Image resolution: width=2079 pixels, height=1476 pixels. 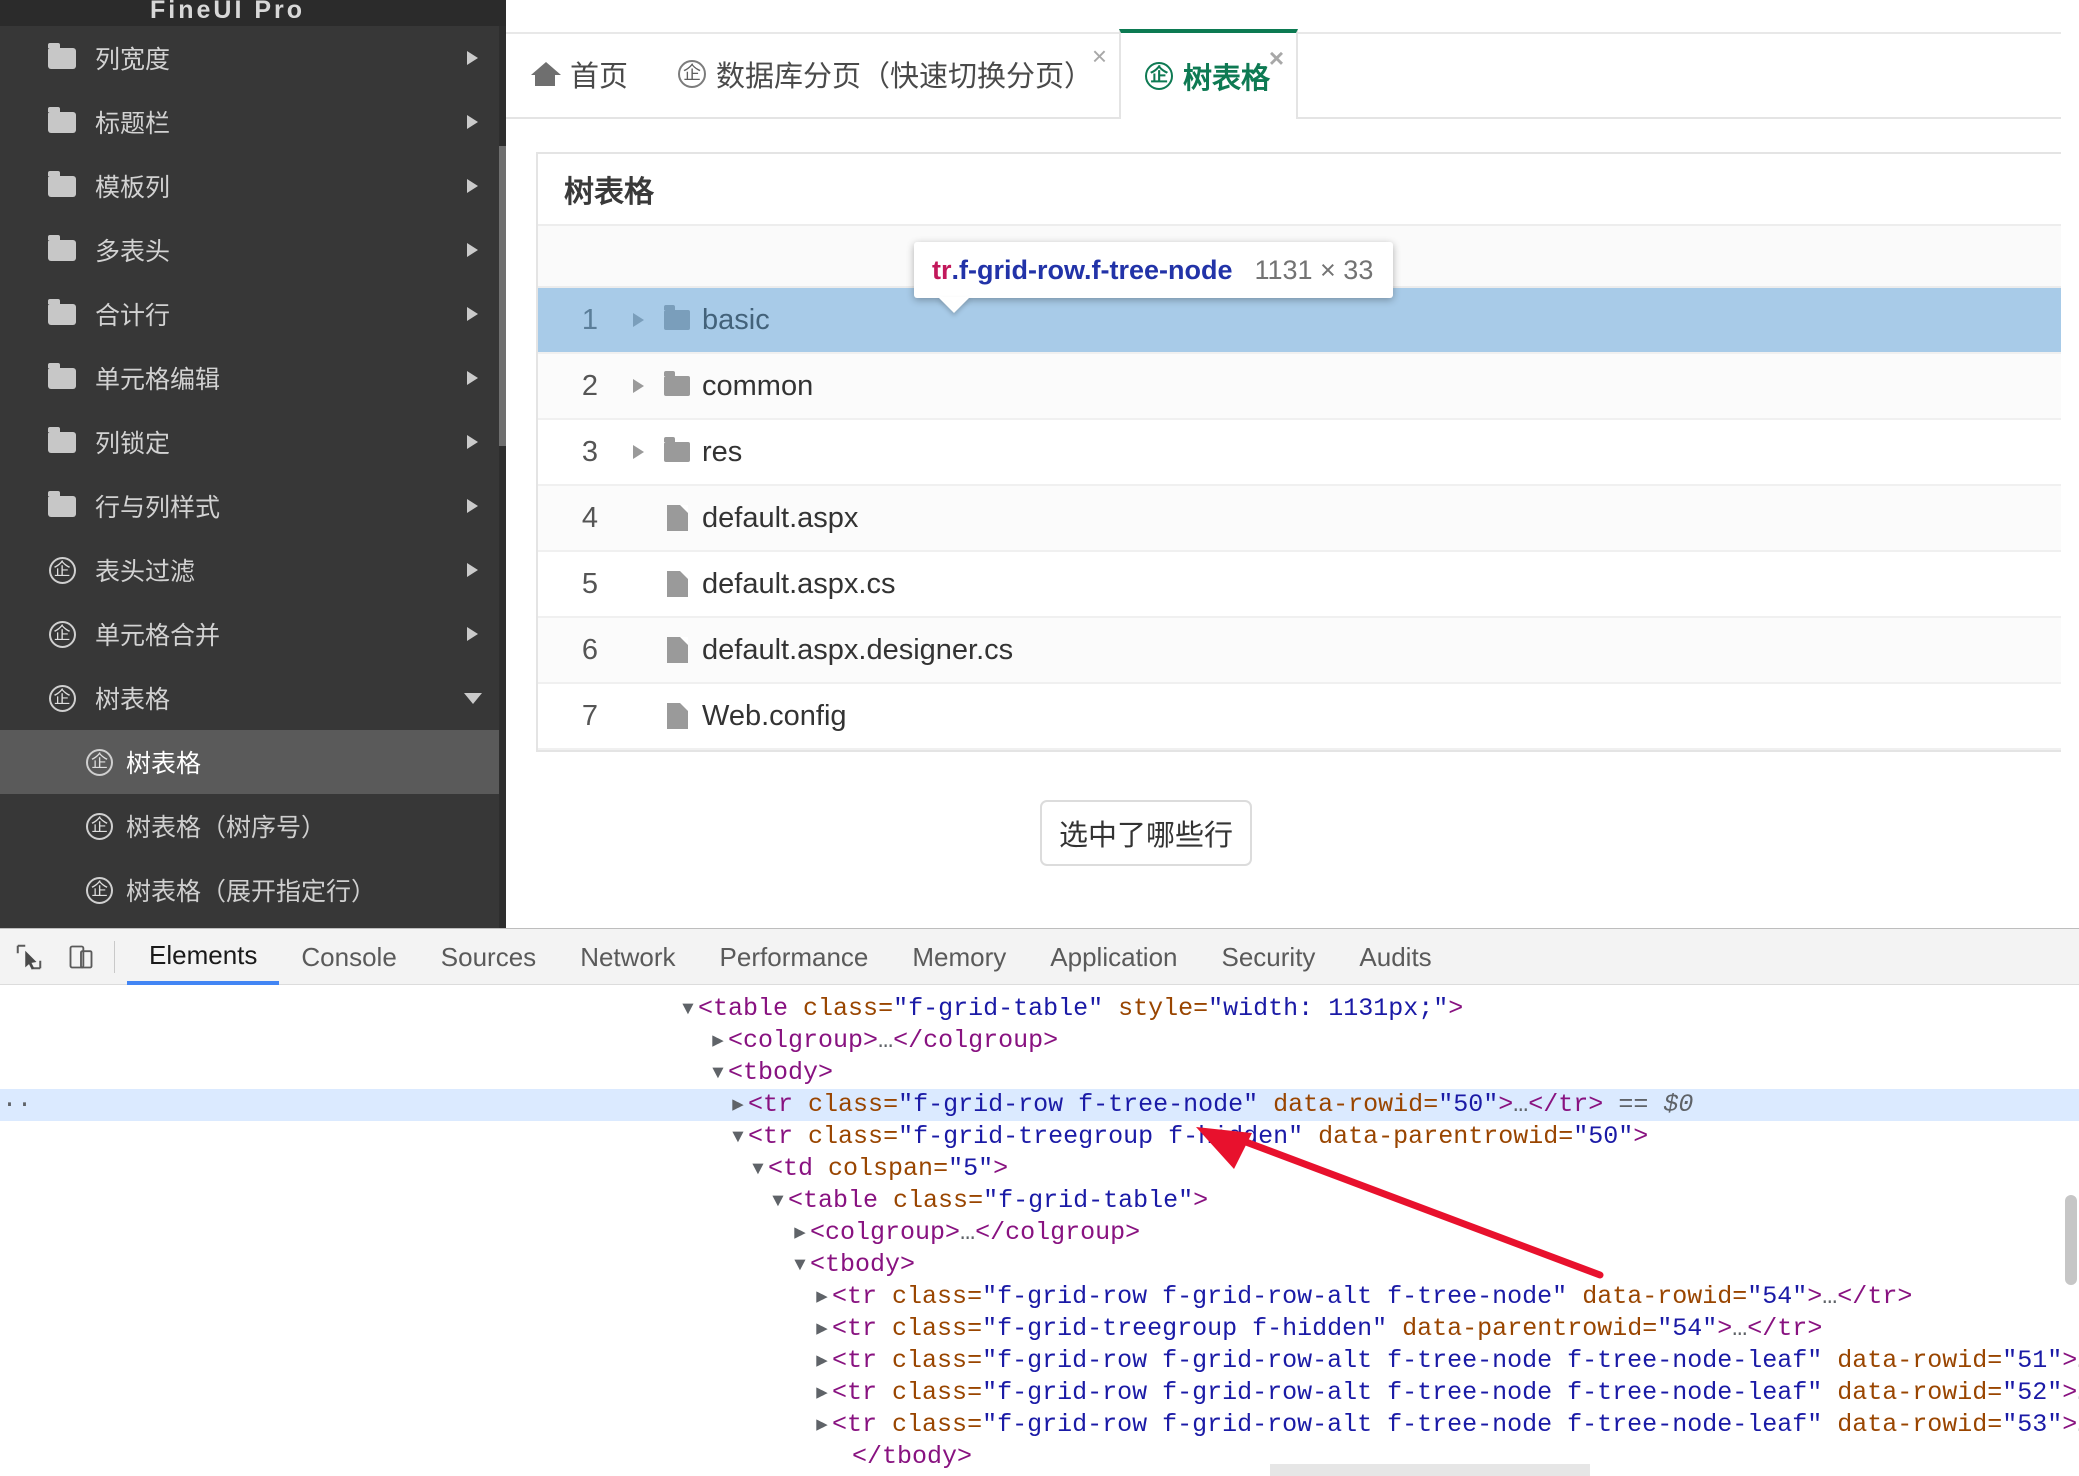 I want to click on devtools-tab-application: Application, so click(x=1113, y=957).